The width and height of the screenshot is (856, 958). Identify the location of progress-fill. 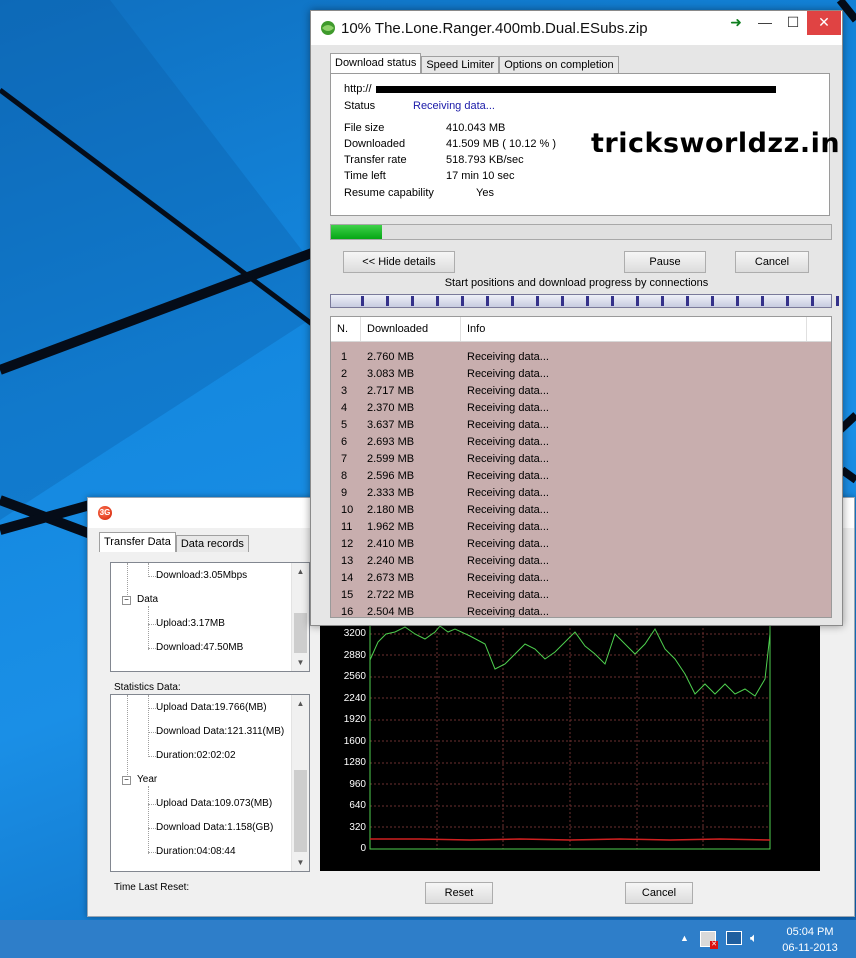
(356, 232).